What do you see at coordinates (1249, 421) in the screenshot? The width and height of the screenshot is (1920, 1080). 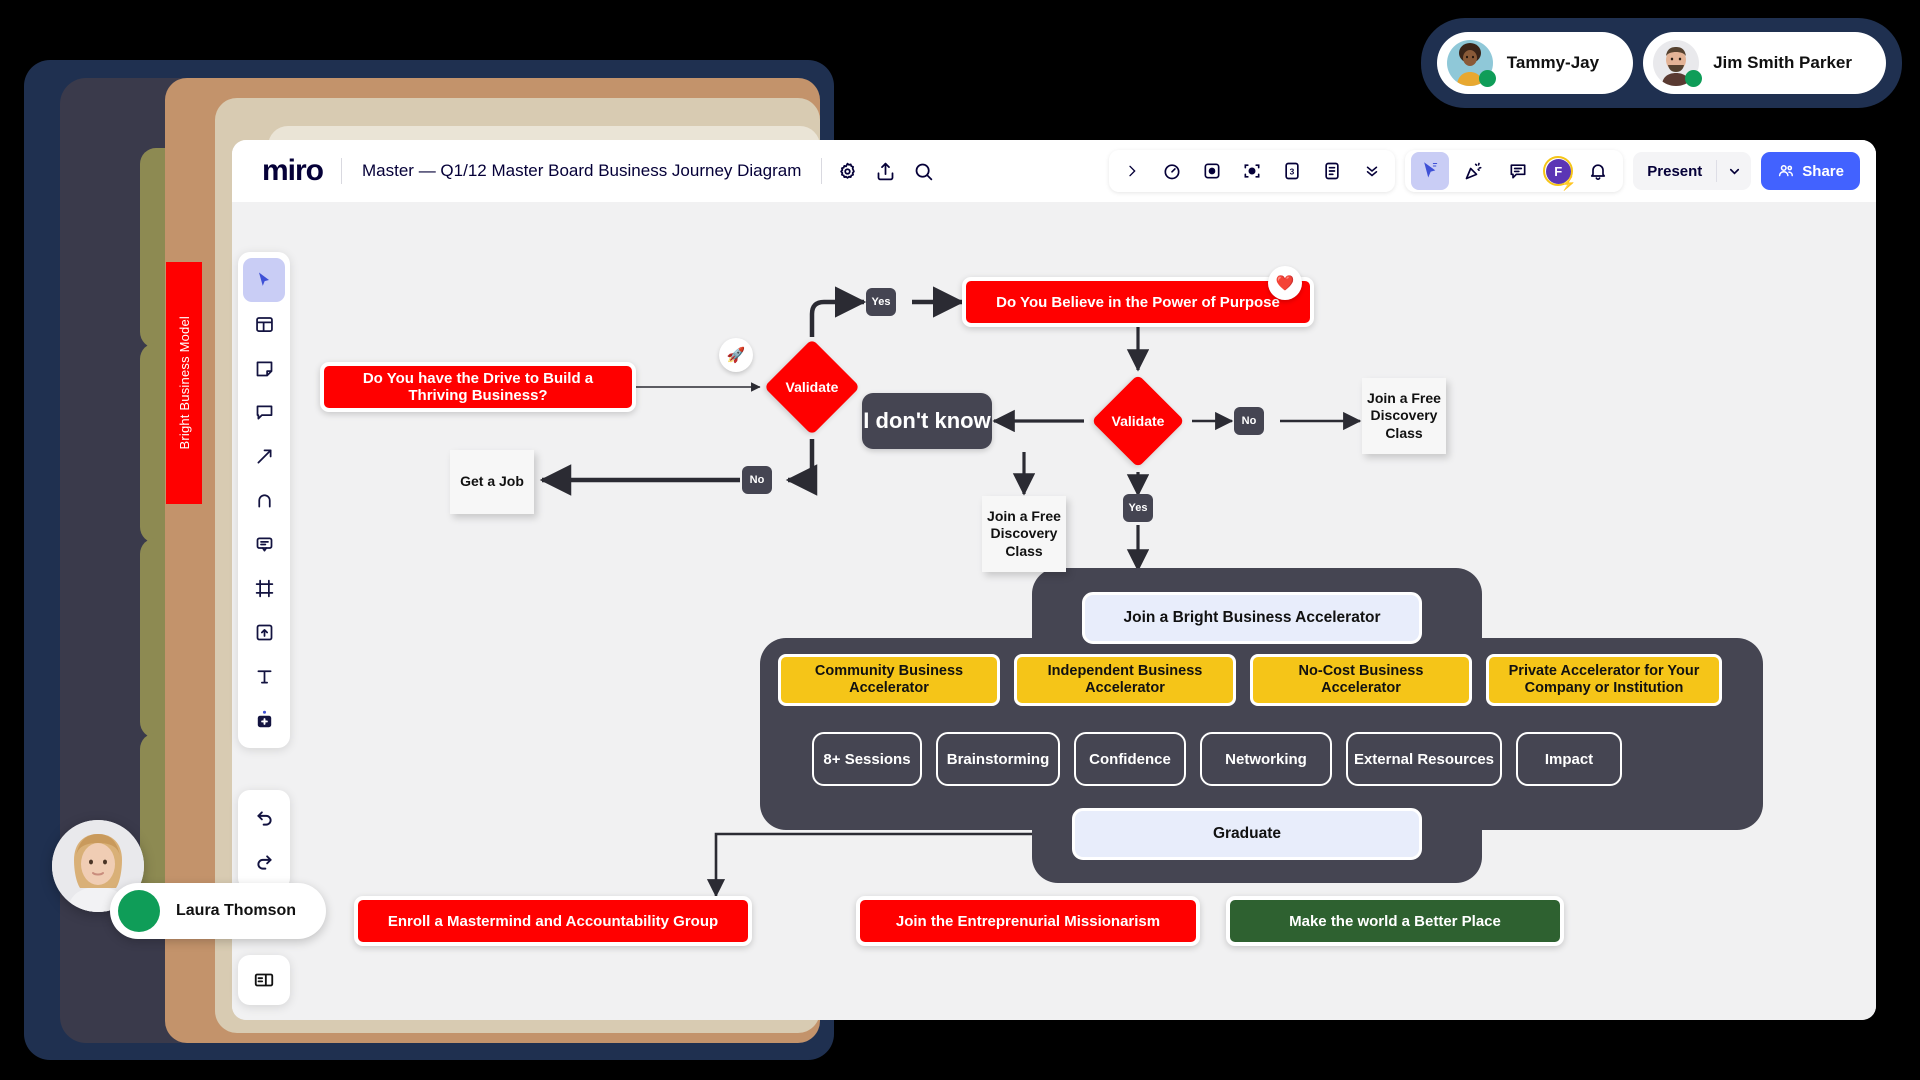 I see `edge-label-no-2: No` at bounding box center [1249, 421].